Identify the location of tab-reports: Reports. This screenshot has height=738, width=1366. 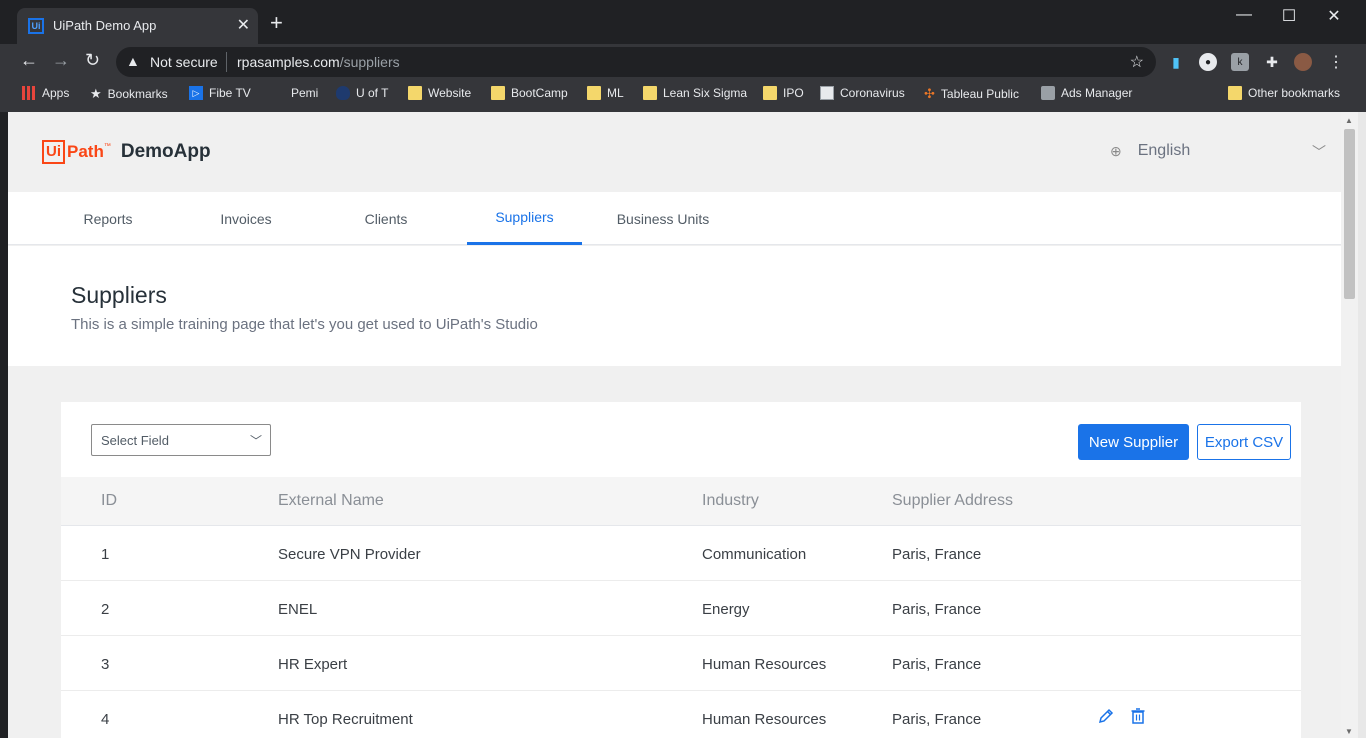
(108, 218).